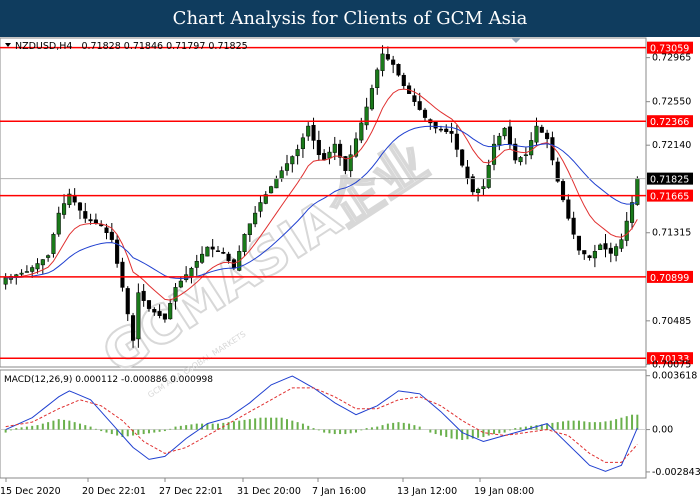  What do you see at coordinates (671, 233) in the screenshot?
I see `y-tick-label: 0.71315` at bounding box center [671, 233].